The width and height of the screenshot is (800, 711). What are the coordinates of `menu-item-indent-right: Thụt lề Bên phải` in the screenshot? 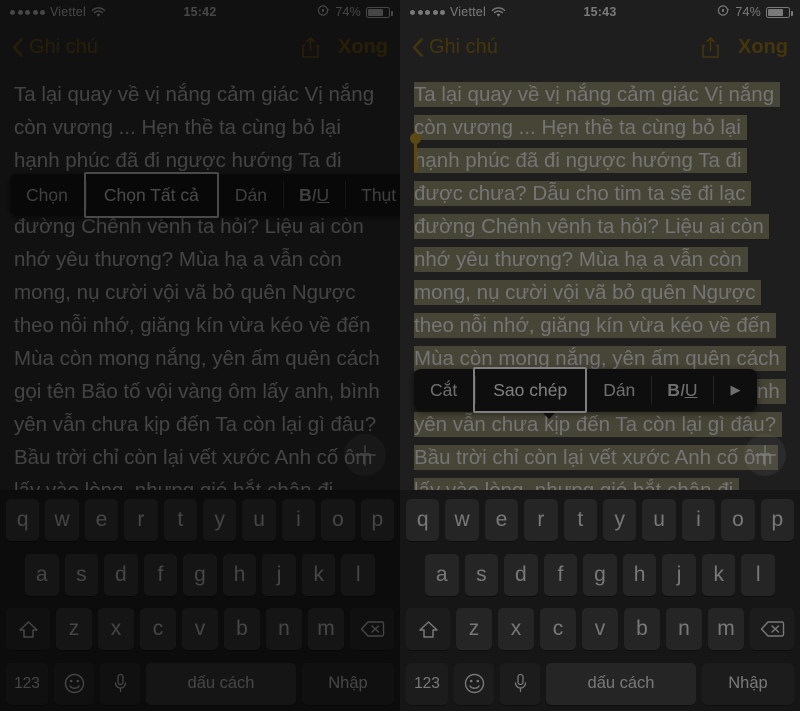 It's located at (372, 195).